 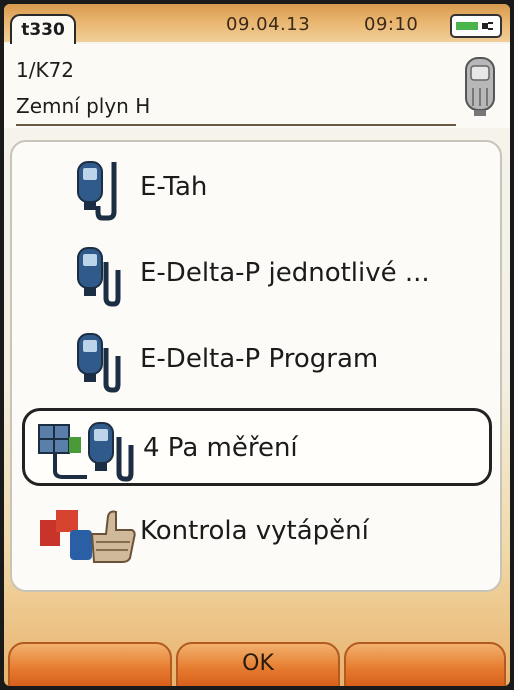 What do you see at coordinates (391, 24) in the screenshot?
I see `time-readout: 09:10` at bounding box center [391, 24].